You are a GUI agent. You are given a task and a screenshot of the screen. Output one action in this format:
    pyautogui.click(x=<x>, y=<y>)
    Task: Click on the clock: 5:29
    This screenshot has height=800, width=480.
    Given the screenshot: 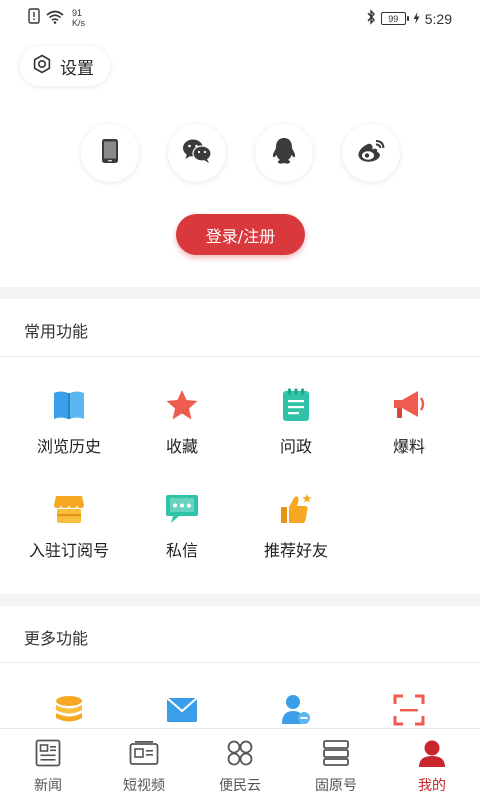 What is the action you would take?
    pyautogui.click(x=438, y=18)
    